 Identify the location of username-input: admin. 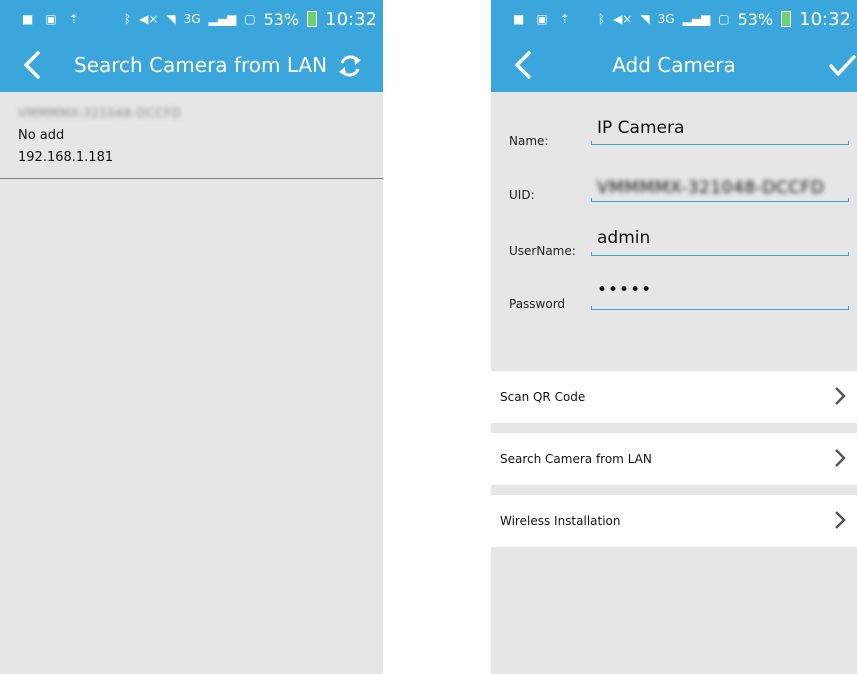
(623, 238).